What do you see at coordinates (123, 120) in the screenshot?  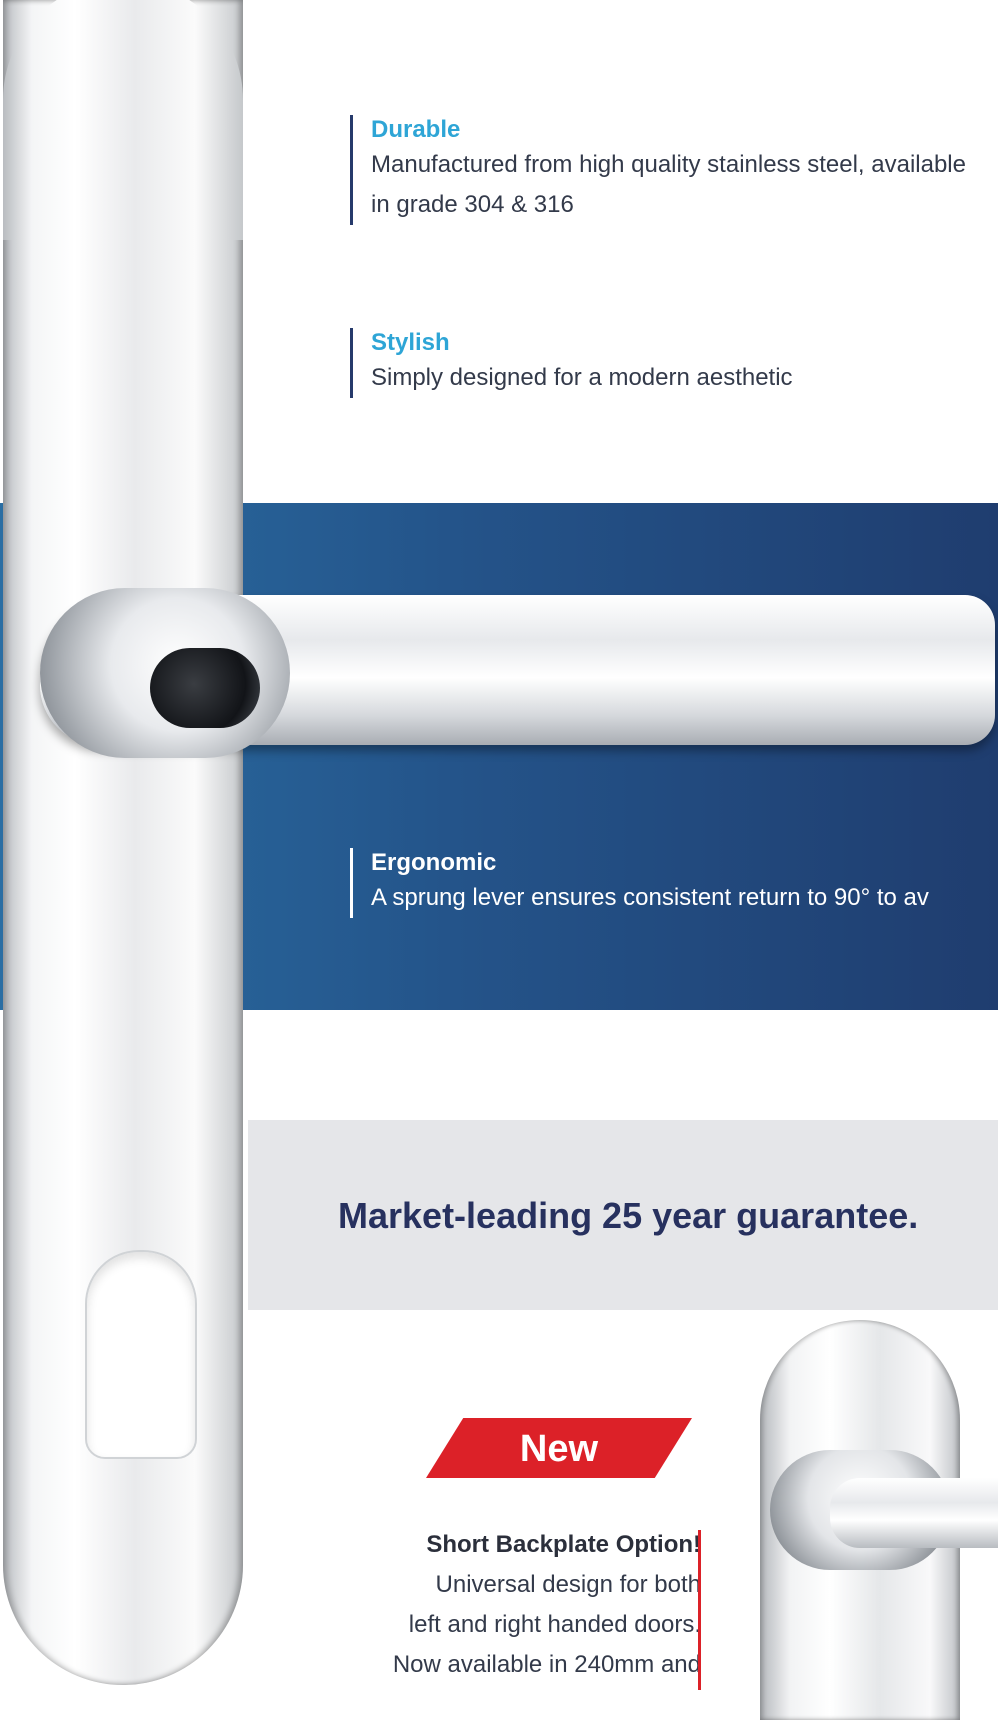 I see `backplate-top` at bounding box center [123, 120].